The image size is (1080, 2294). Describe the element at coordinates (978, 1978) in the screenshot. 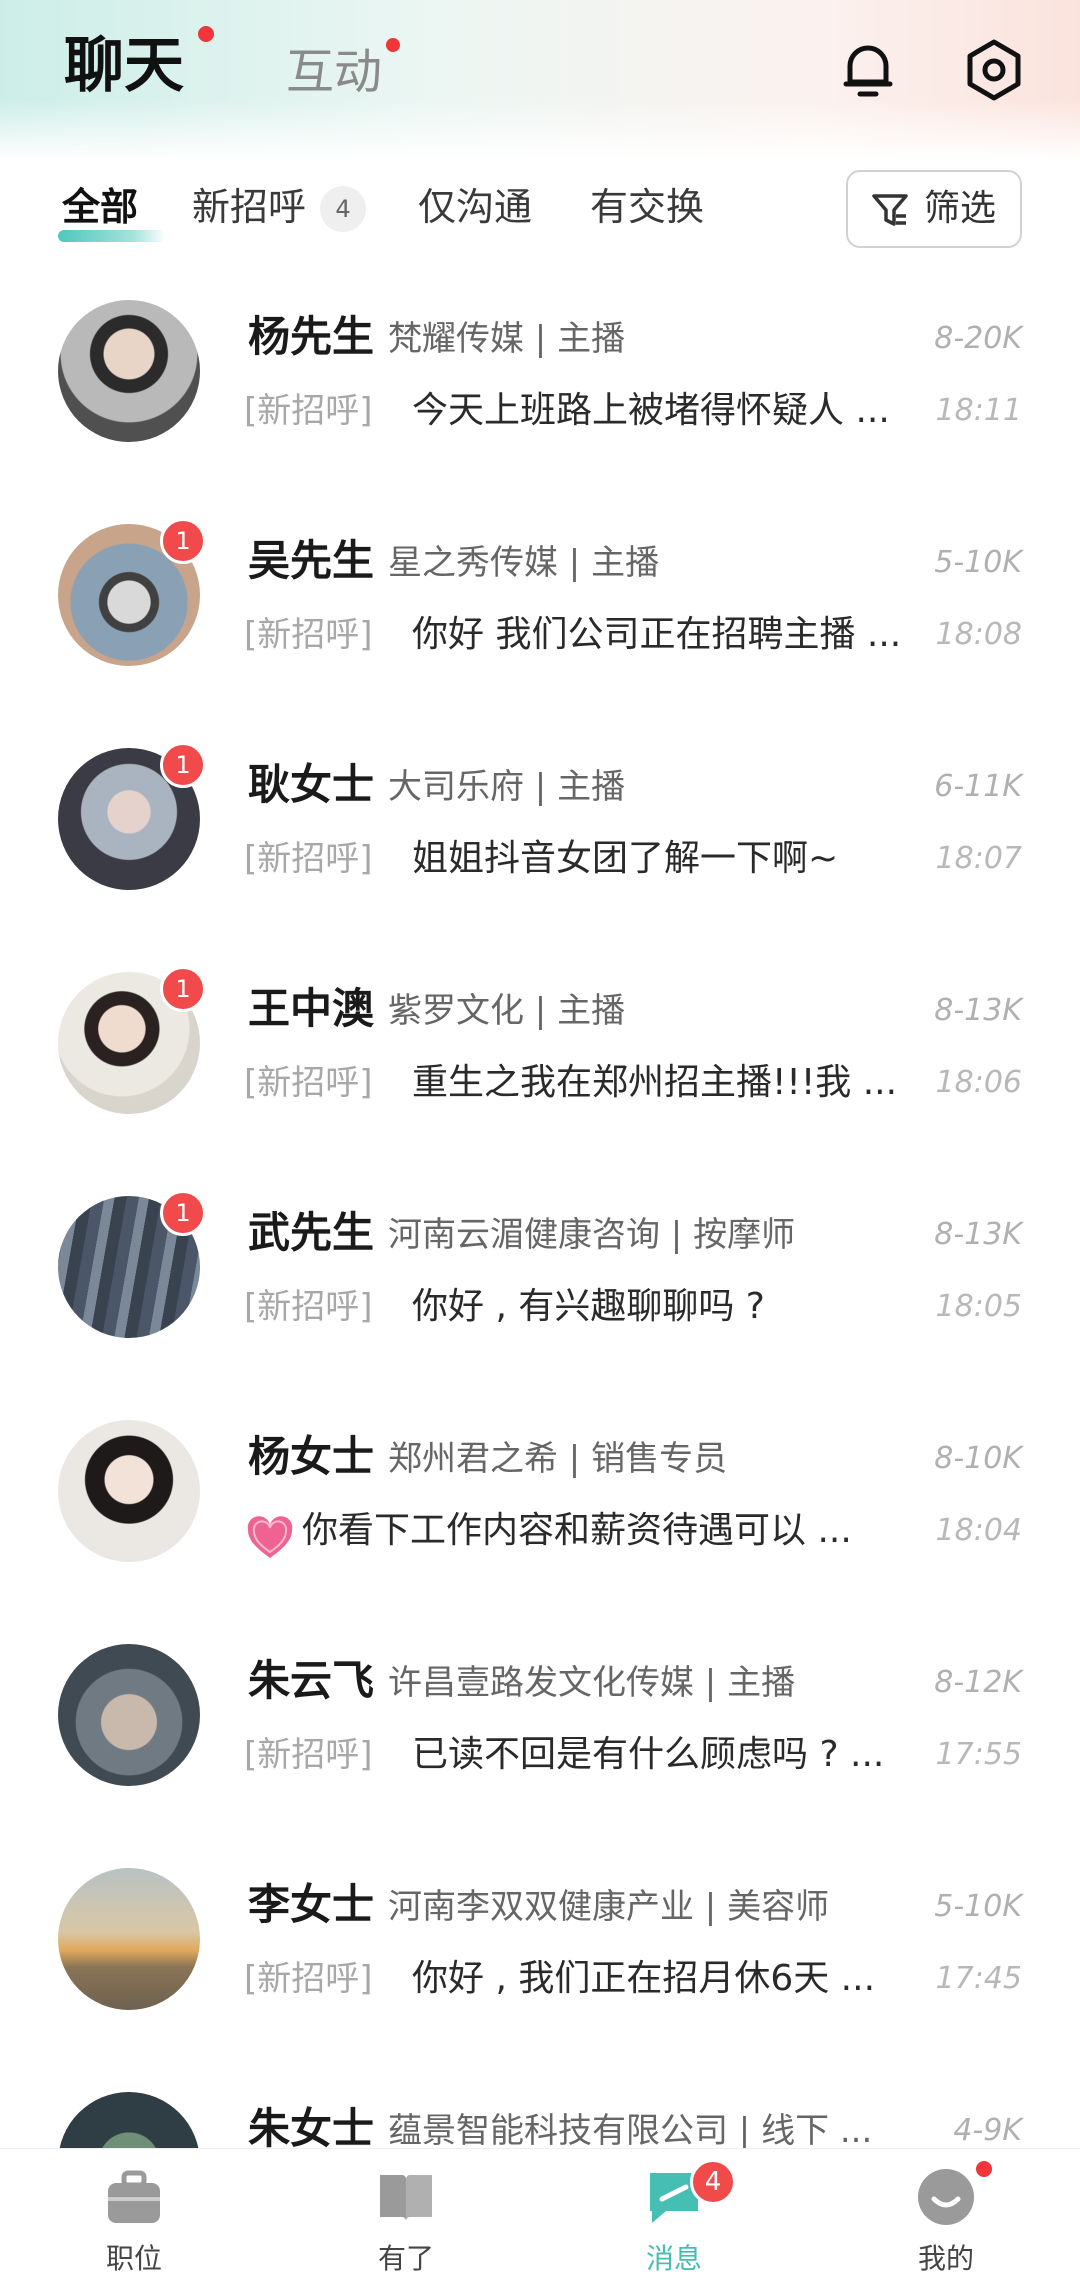

I see `message-time: 17:45` at that location.